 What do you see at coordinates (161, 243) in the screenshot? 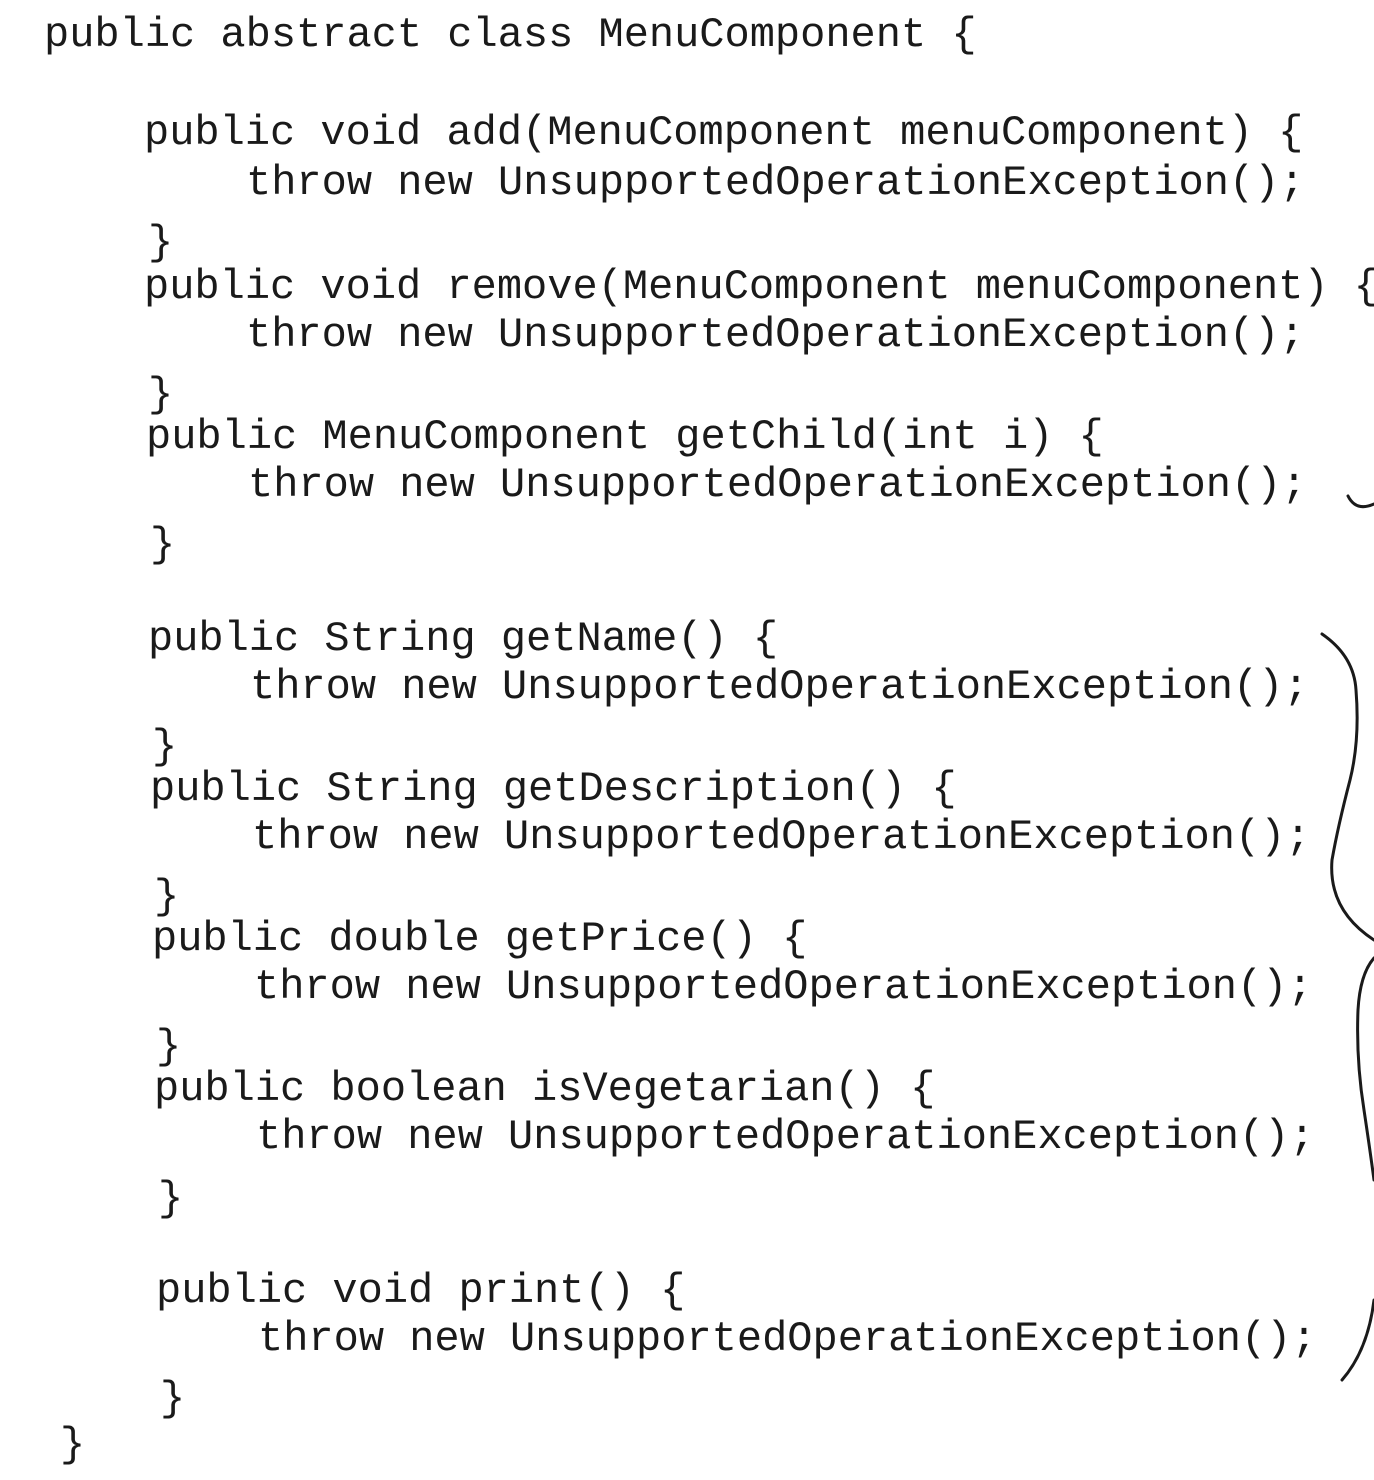
I see `method-add-close: }` at bounding box center [161, 243].